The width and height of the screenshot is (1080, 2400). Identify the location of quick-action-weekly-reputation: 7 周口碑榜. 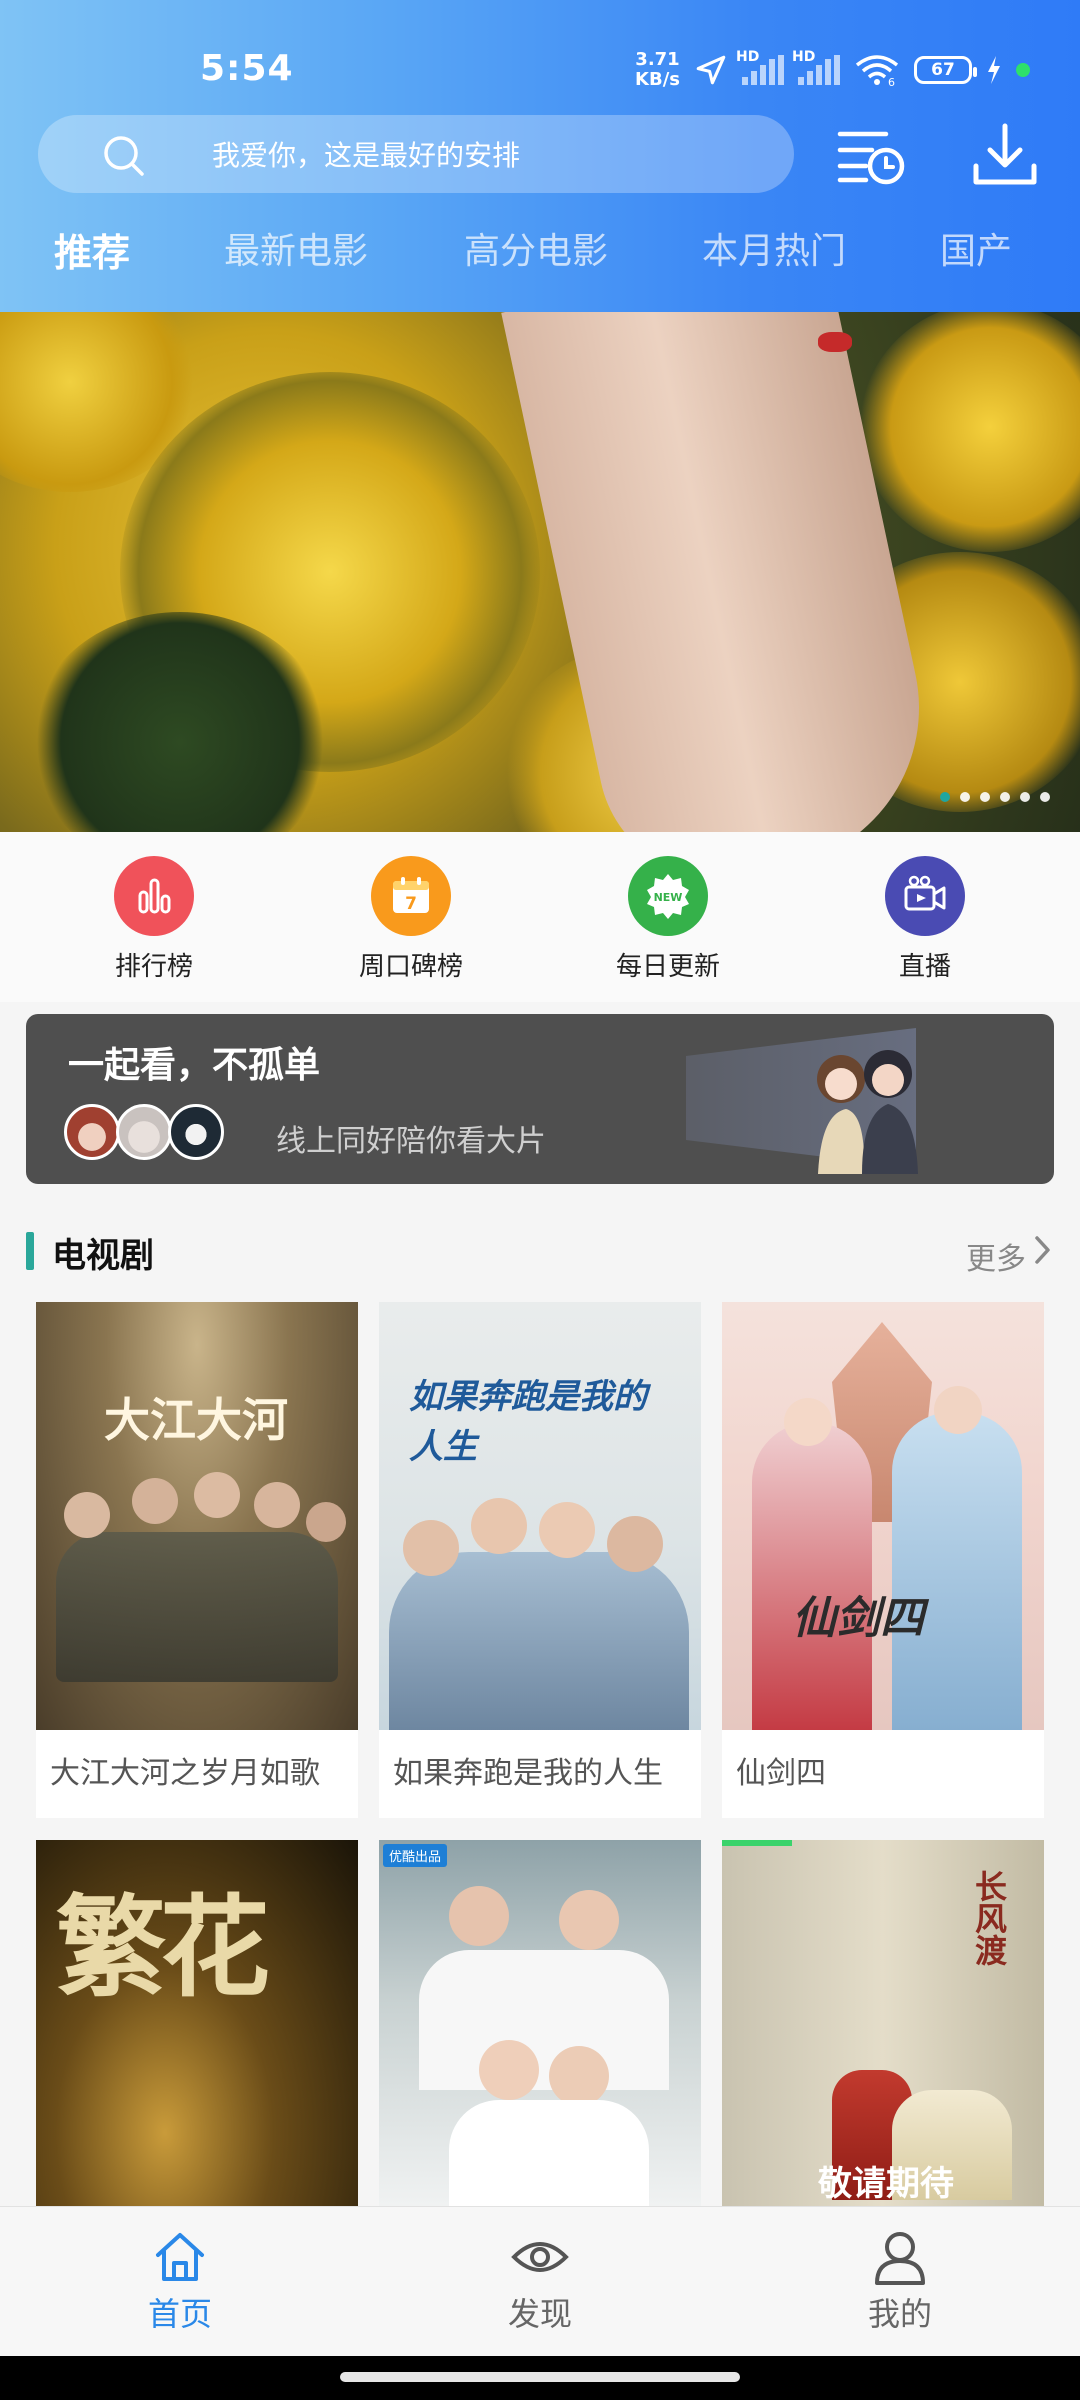
(411, 919).